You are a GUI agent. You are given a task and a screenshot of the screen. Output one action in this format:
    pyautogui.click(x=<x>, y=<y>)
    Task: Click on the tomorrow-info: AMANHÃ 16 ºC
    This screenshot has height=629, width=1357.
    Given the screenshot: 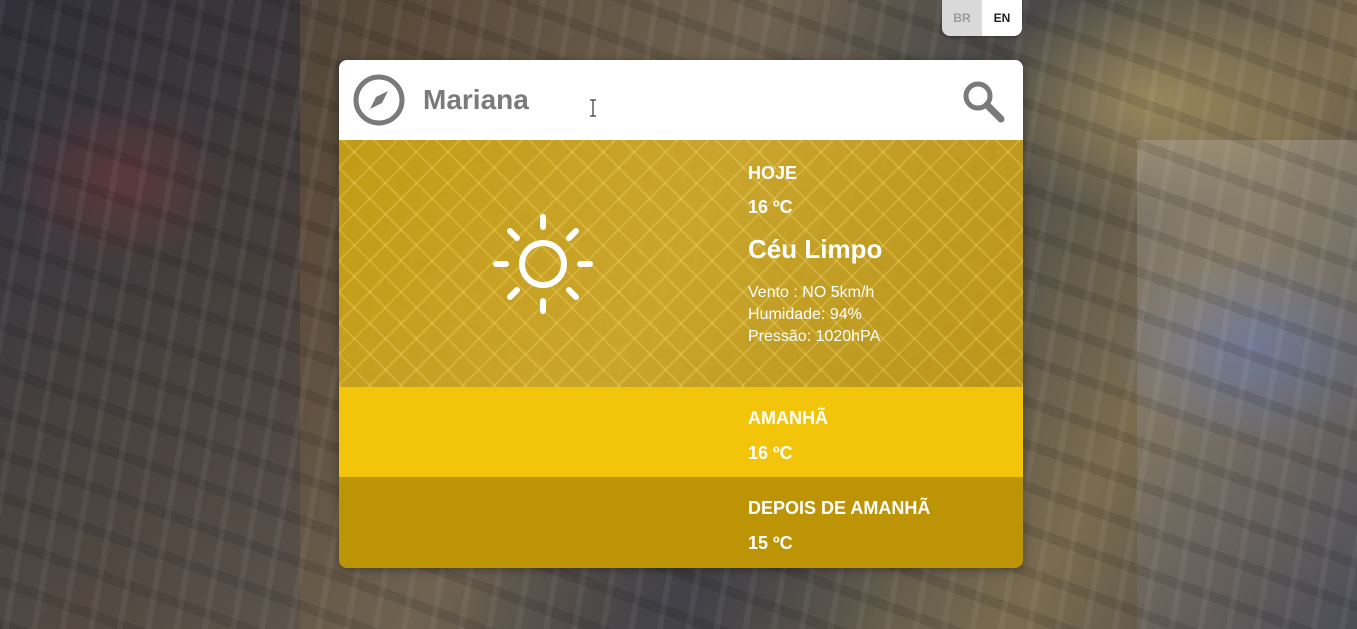 What is the action you would take?
    pyautogui.click(x=788, y=435)
    